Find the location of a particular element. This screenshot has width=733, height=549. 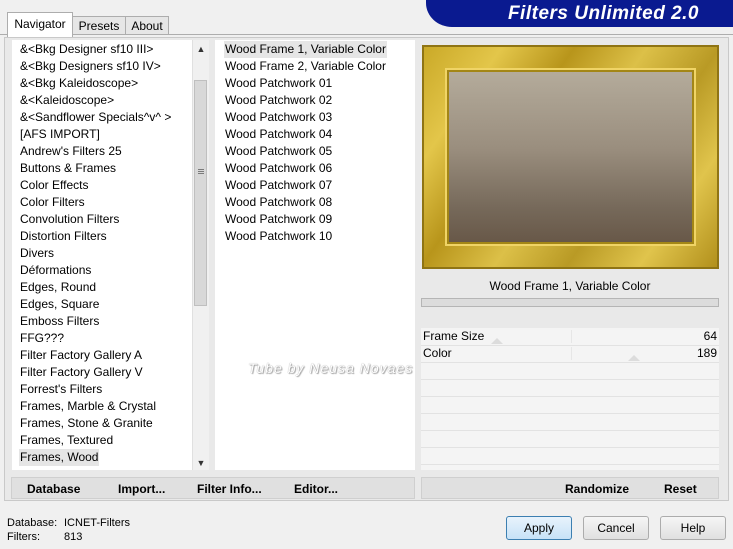

watermark-text: Tube by Neusa Novaes is located at coordinates (331, 368).